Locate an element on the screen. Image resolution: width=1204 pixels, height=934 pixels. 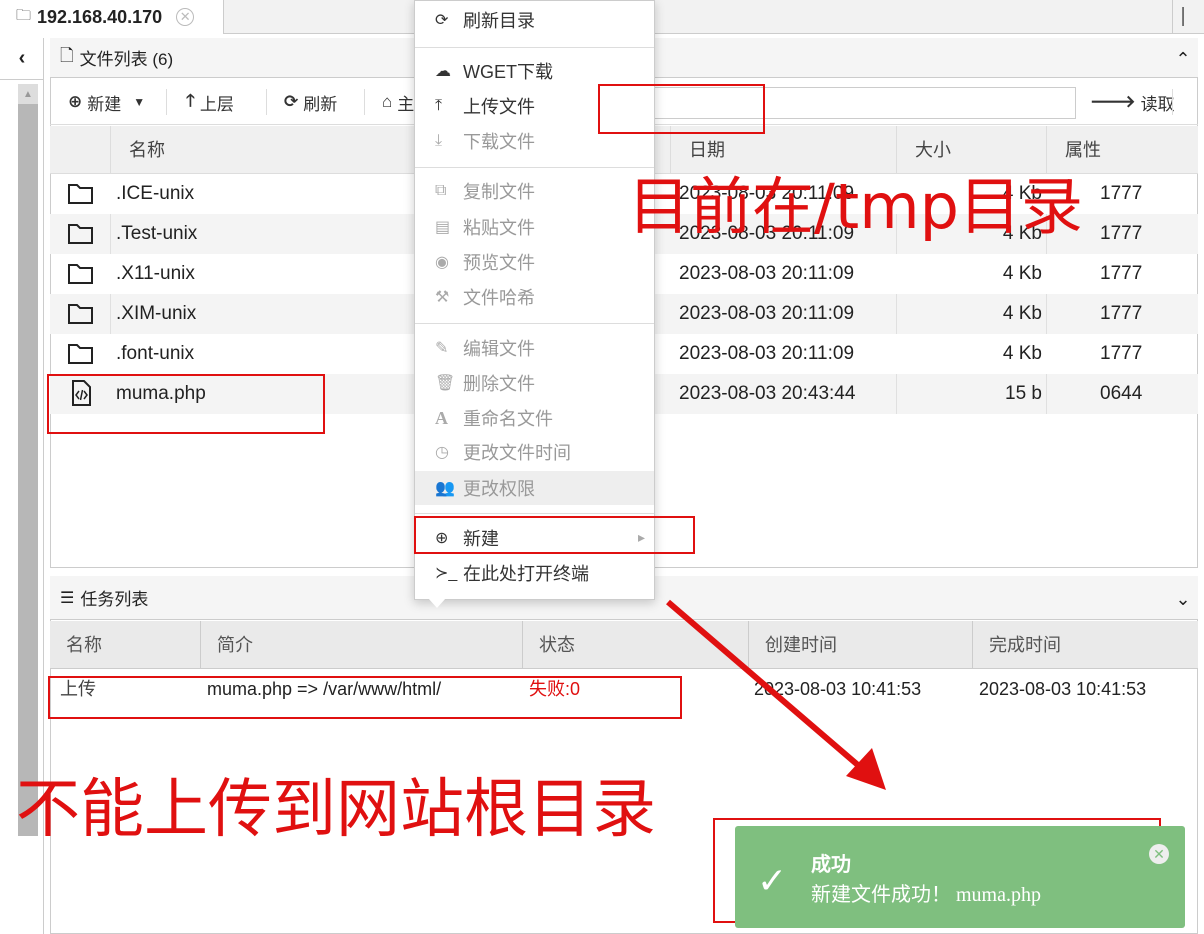
menu-item-label: 下载文件 is located at coordinates (499, 142).